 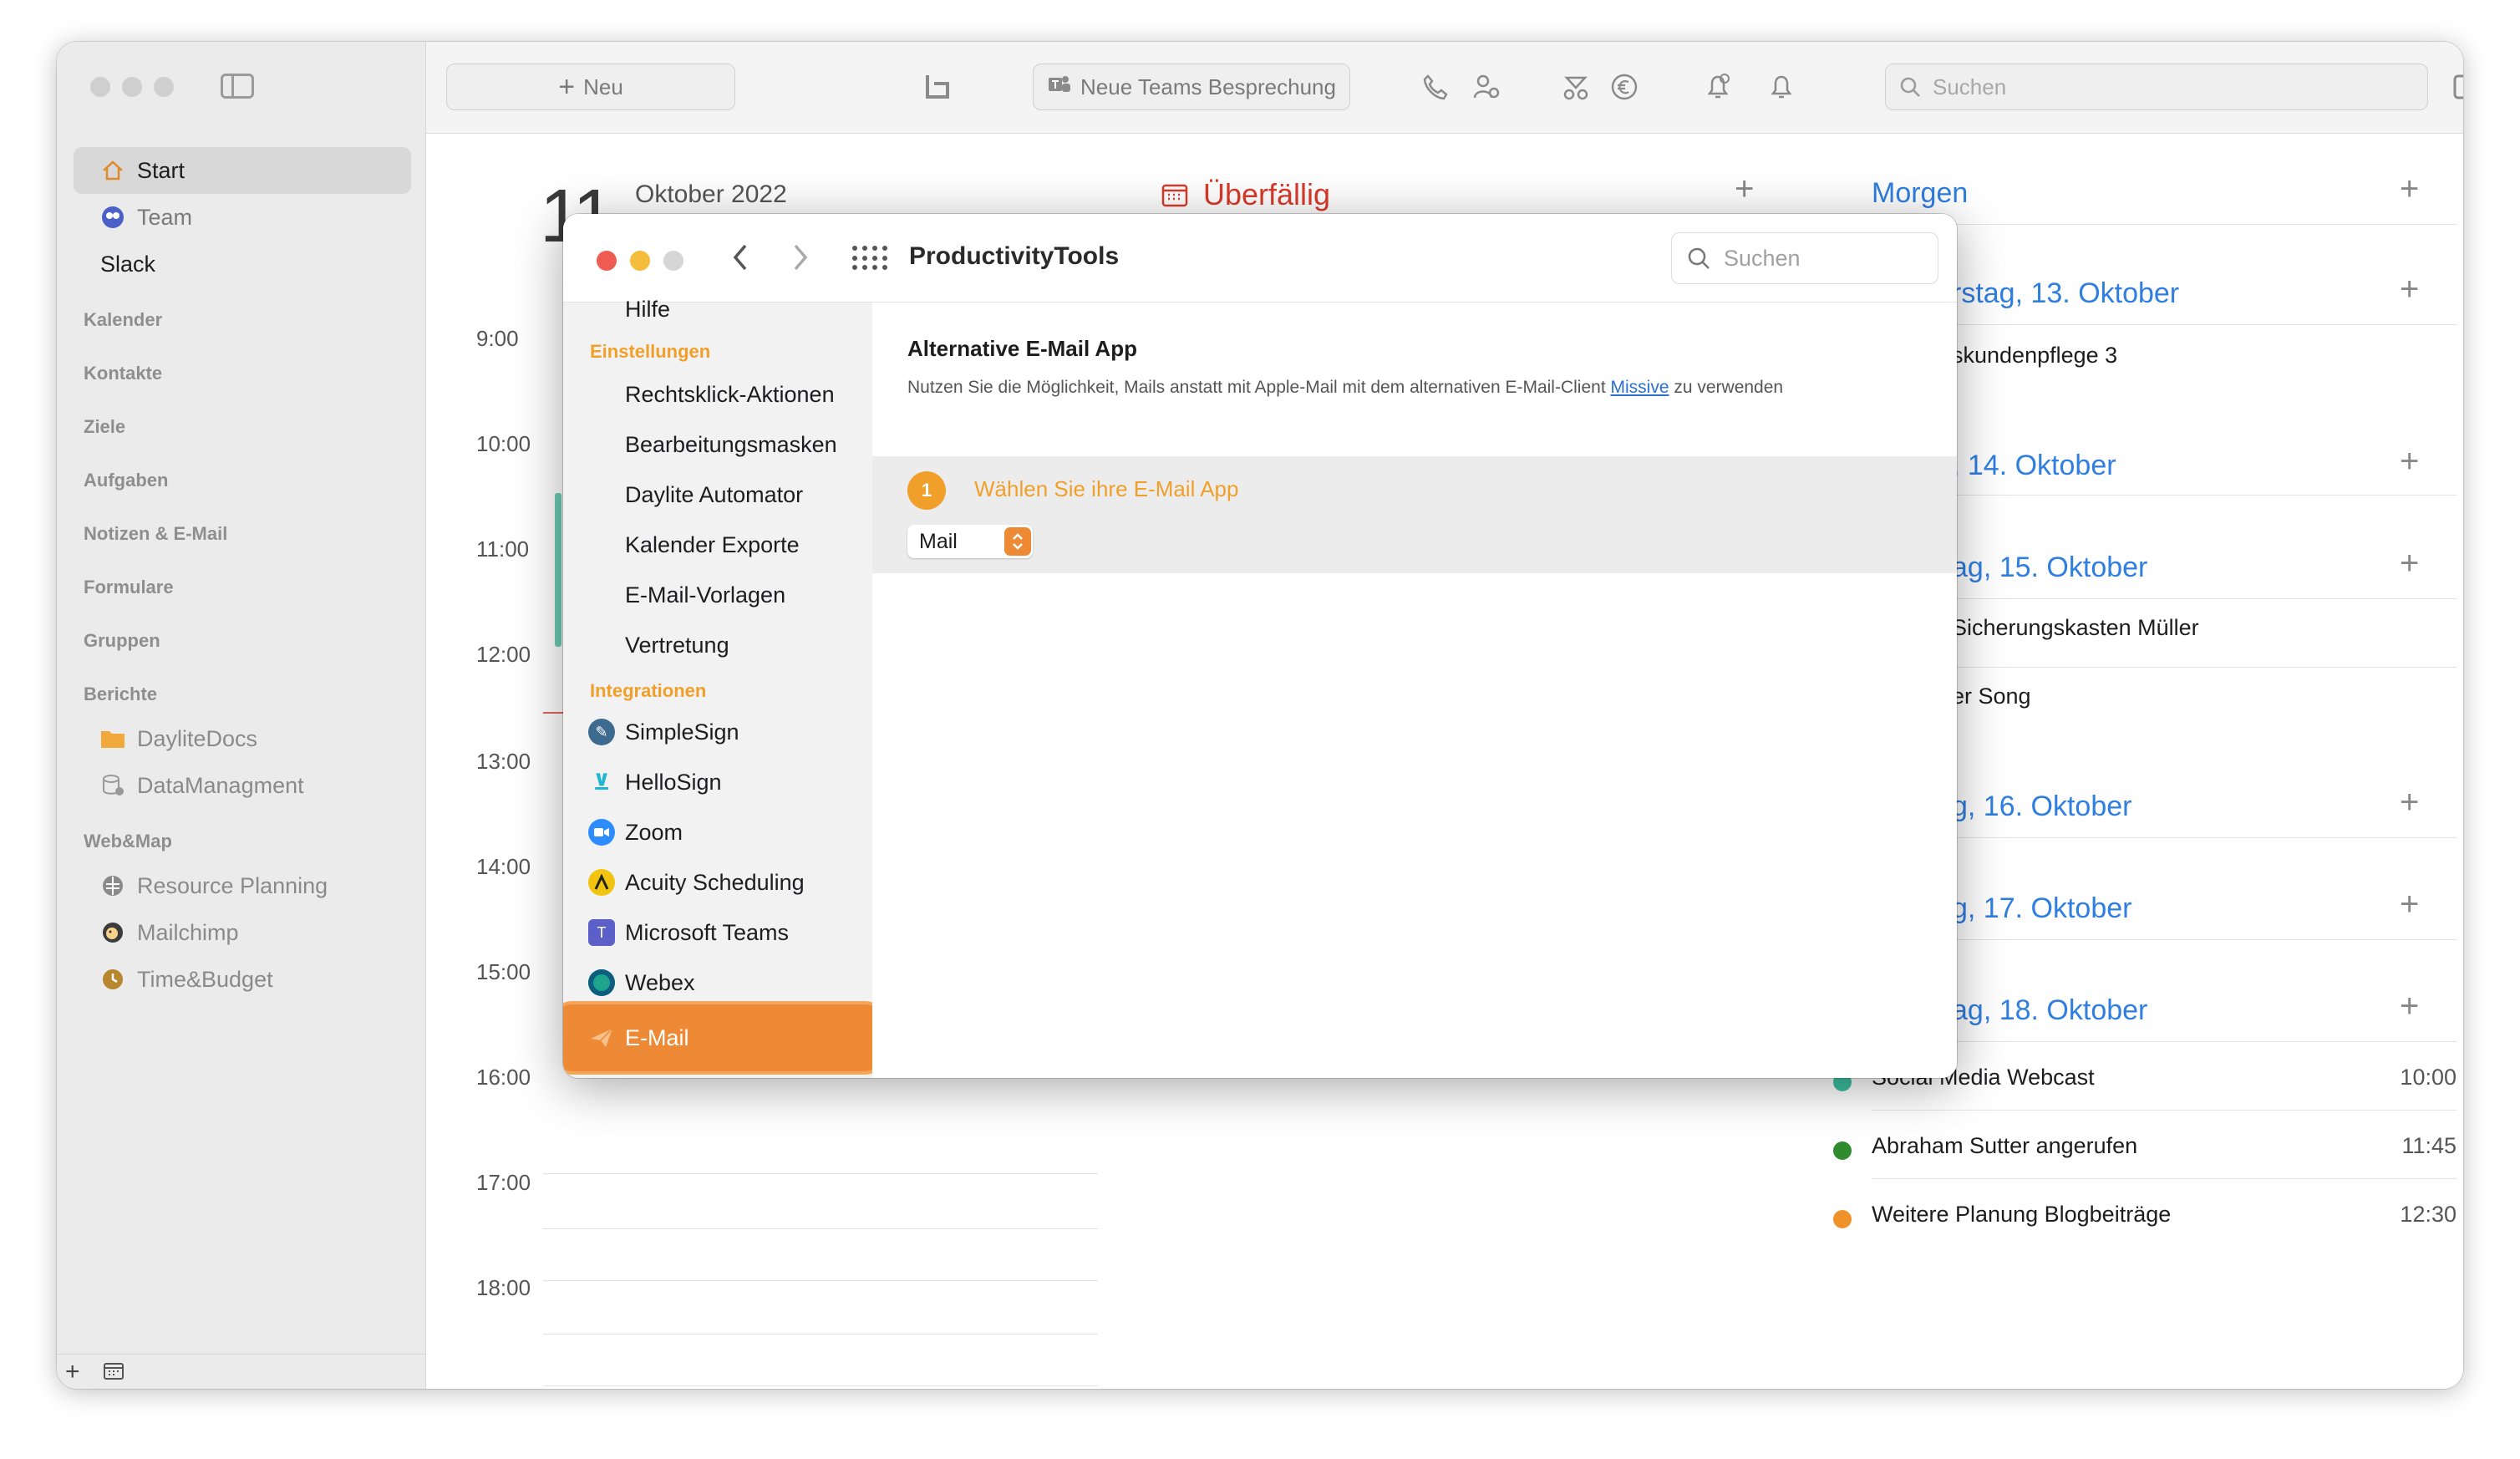 What do you see at coordinates (730, 394) in the screenshot?
I see `nav-item-label: Rechtsklick-Aktionen` at bounding box center [730, 394].